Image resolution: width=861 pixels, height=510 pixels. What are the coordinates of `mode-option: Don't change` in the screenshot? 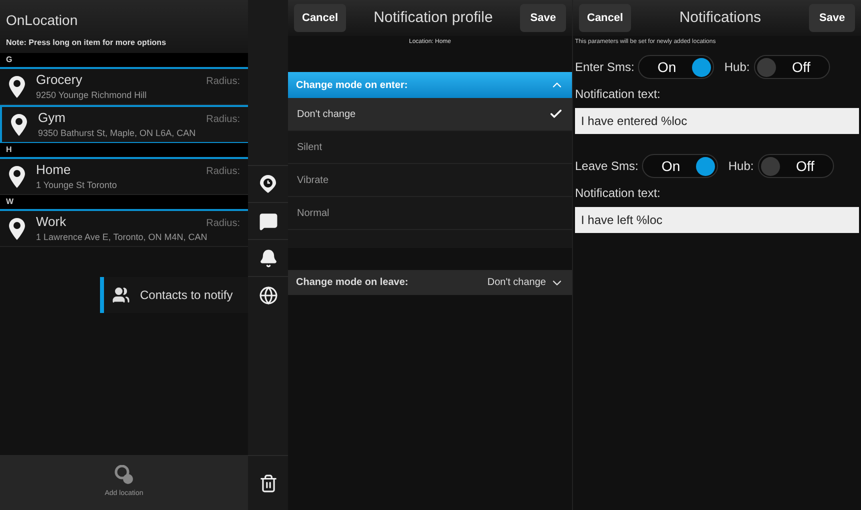 It's located at (430, 114).